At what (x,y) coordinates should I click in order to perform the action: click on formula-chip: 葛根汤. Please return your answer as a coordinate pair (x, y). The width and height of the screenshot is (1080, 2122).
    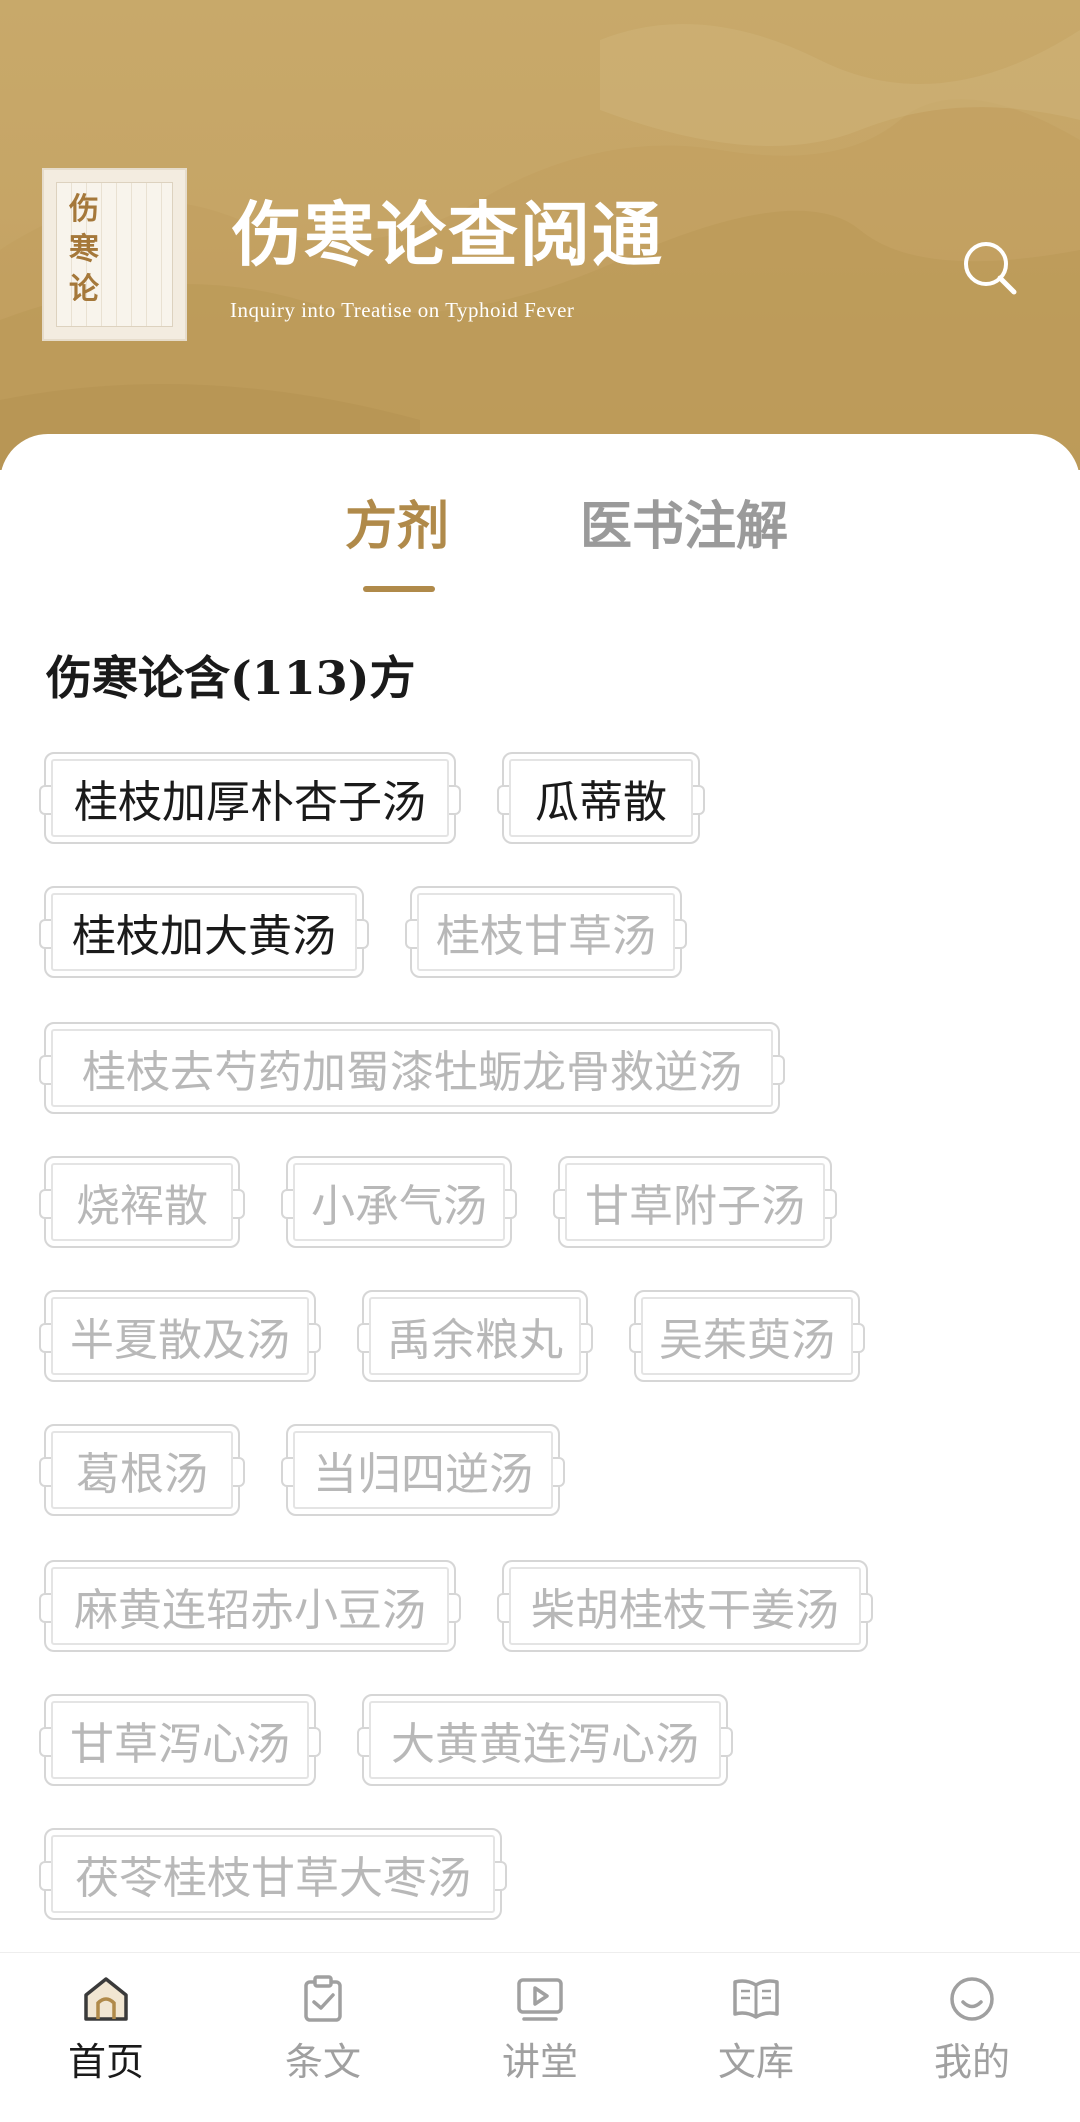
    Looking at the image, I should click on (142, 1470).